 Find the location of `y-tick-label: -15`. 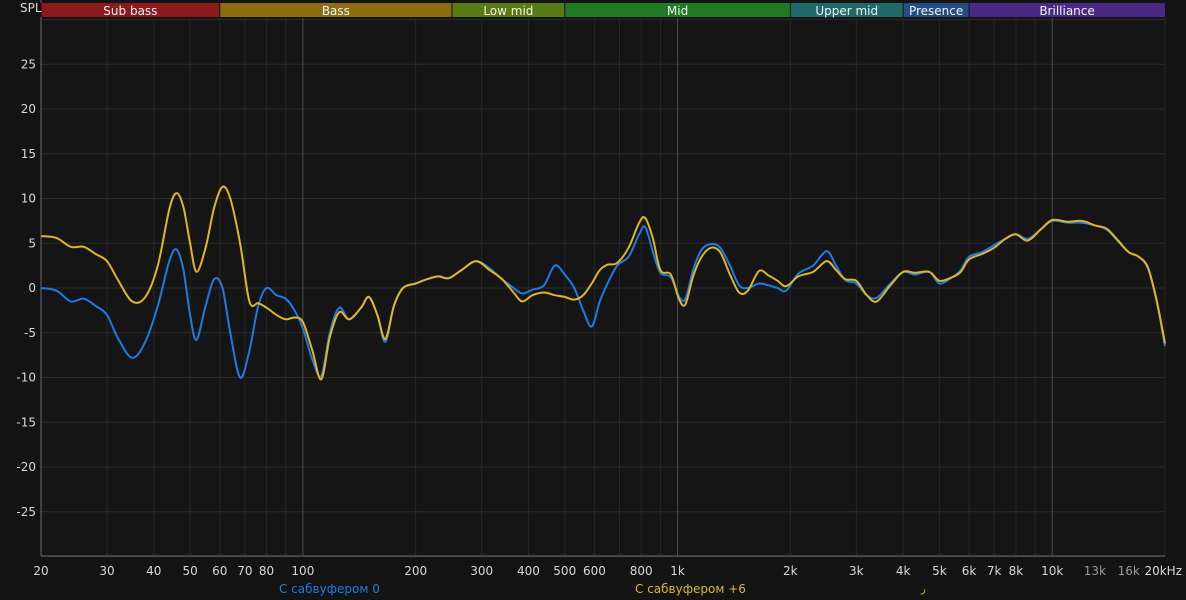

y-tick-label: -15 is located at coordinates (26, 422).